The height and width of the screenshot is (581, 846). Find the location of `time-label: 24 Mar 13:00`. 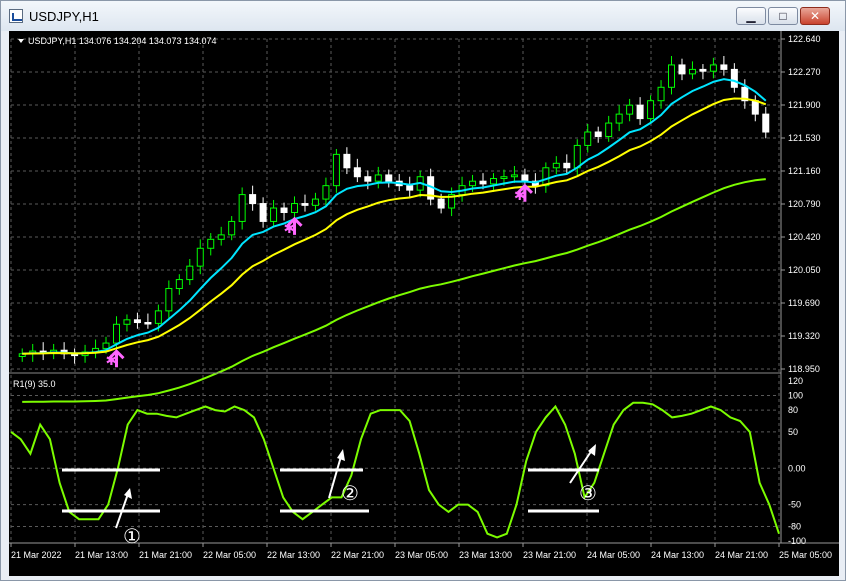

time-label: 24 Mar 13:00 is located at coordinates (677, 555).